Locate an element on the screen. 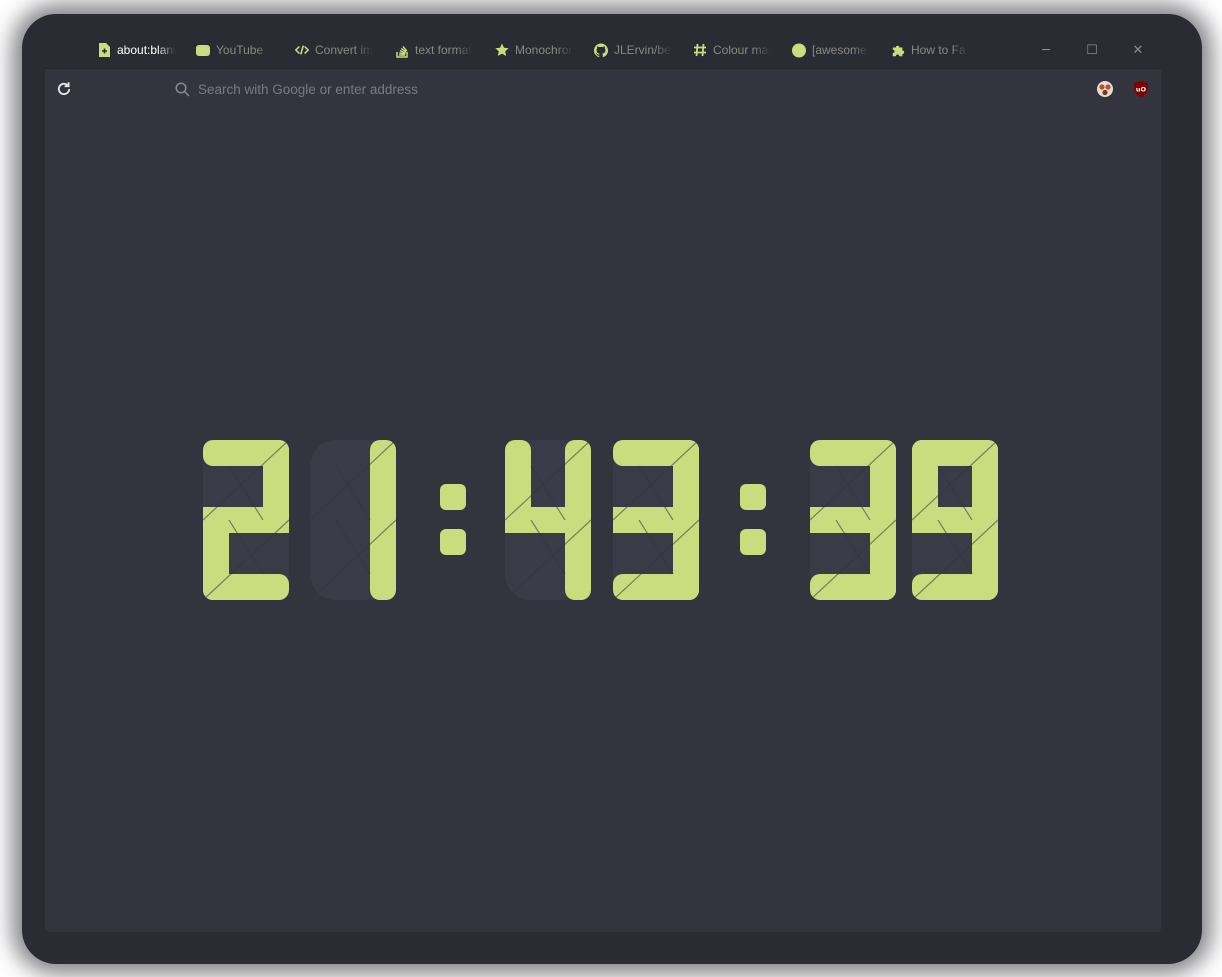  clock-svg is located at coordinates (600, 520).